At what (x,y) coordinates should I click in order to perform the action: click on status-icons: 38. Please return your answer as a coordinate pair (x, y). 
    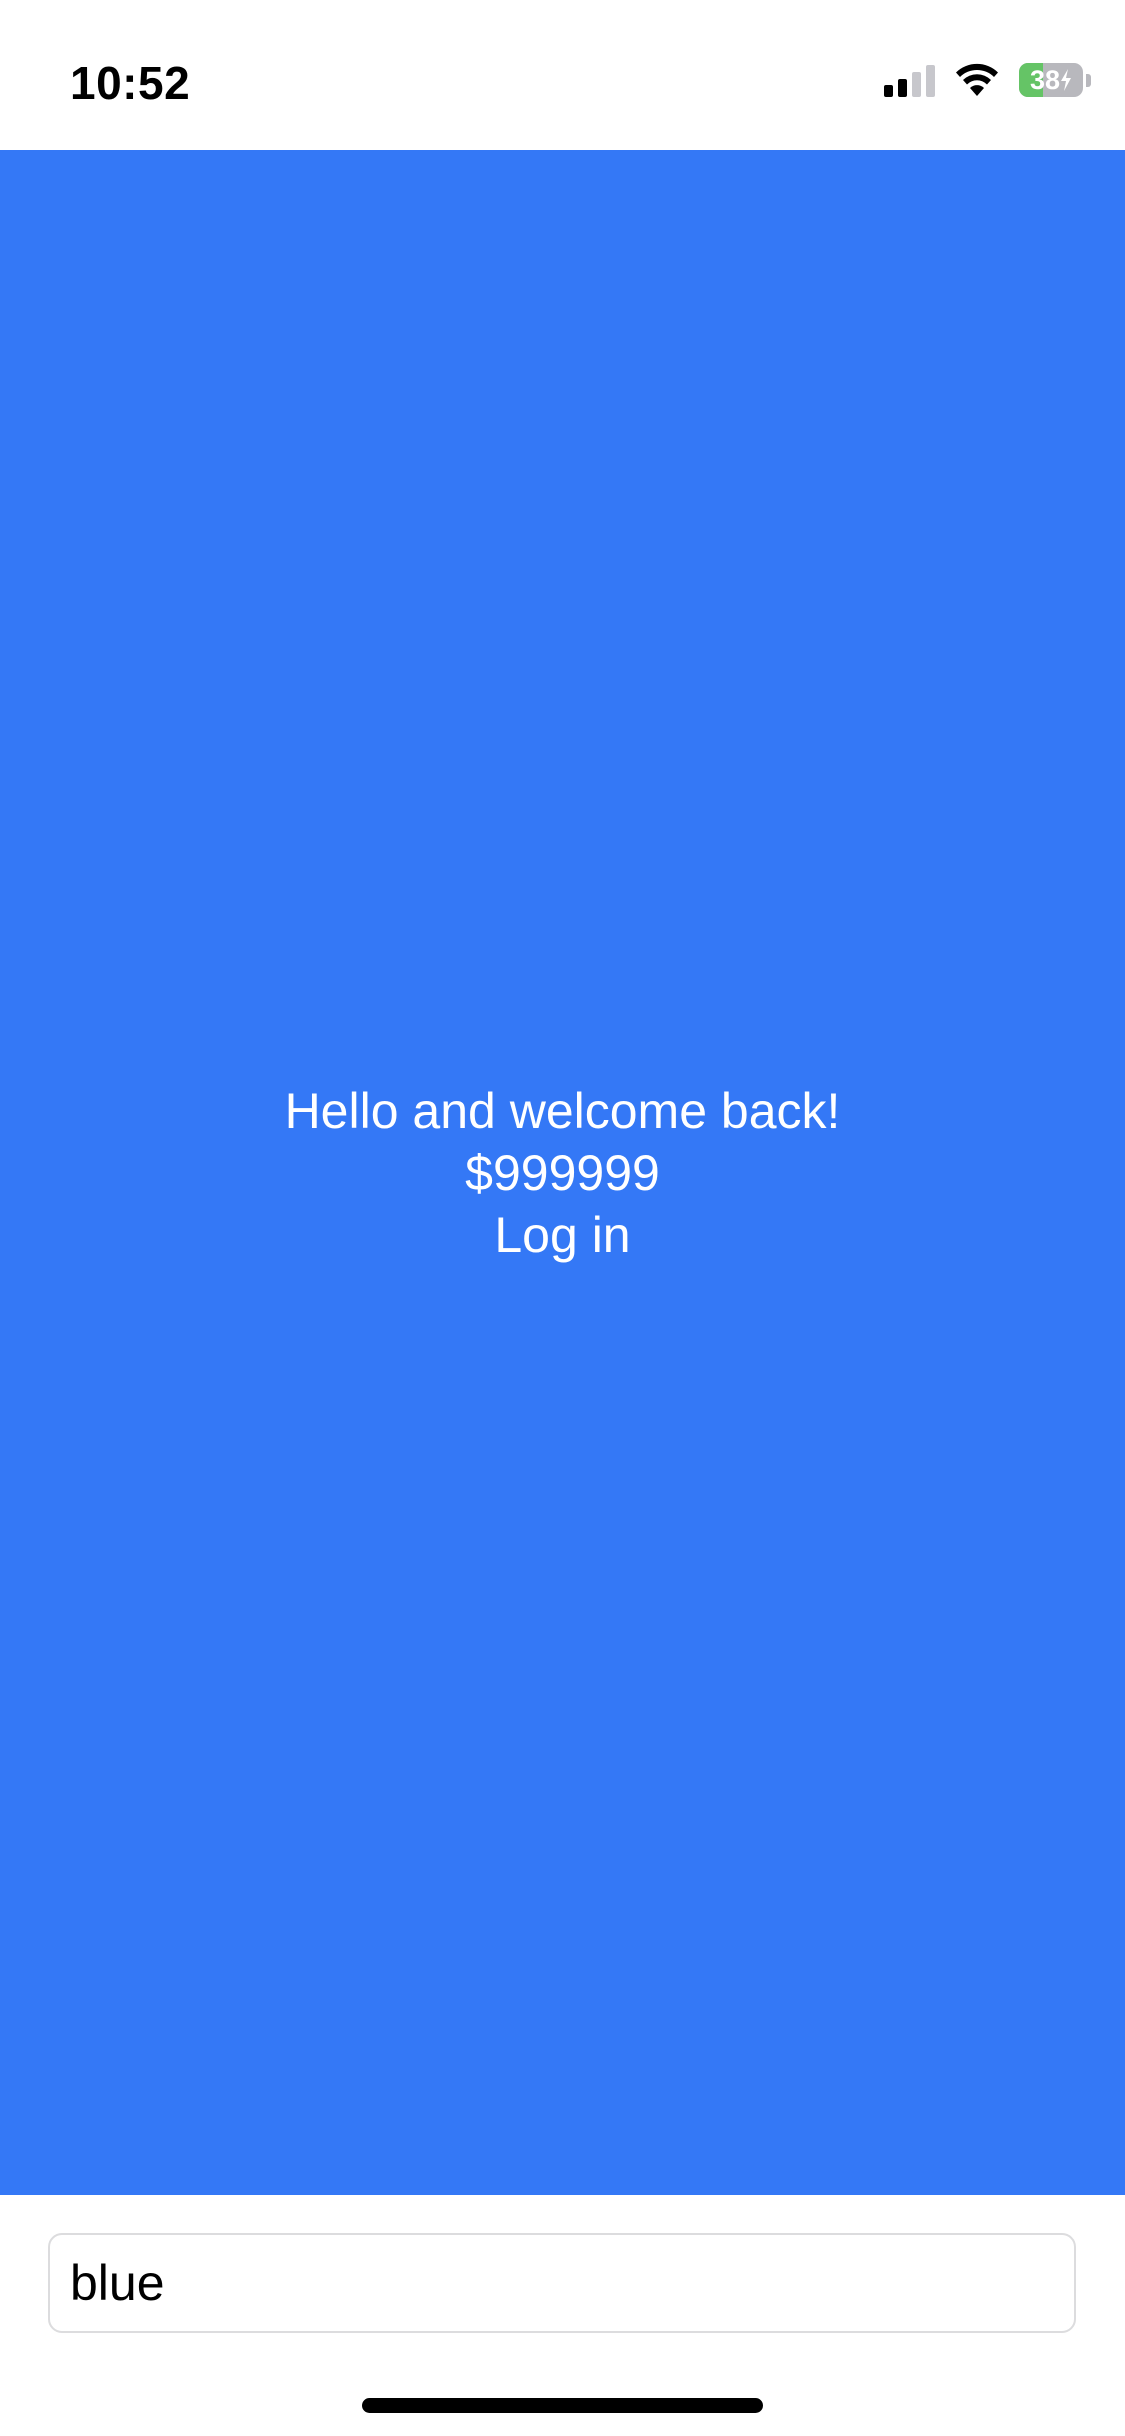
    Looking at the image, I should click on (987, 80).